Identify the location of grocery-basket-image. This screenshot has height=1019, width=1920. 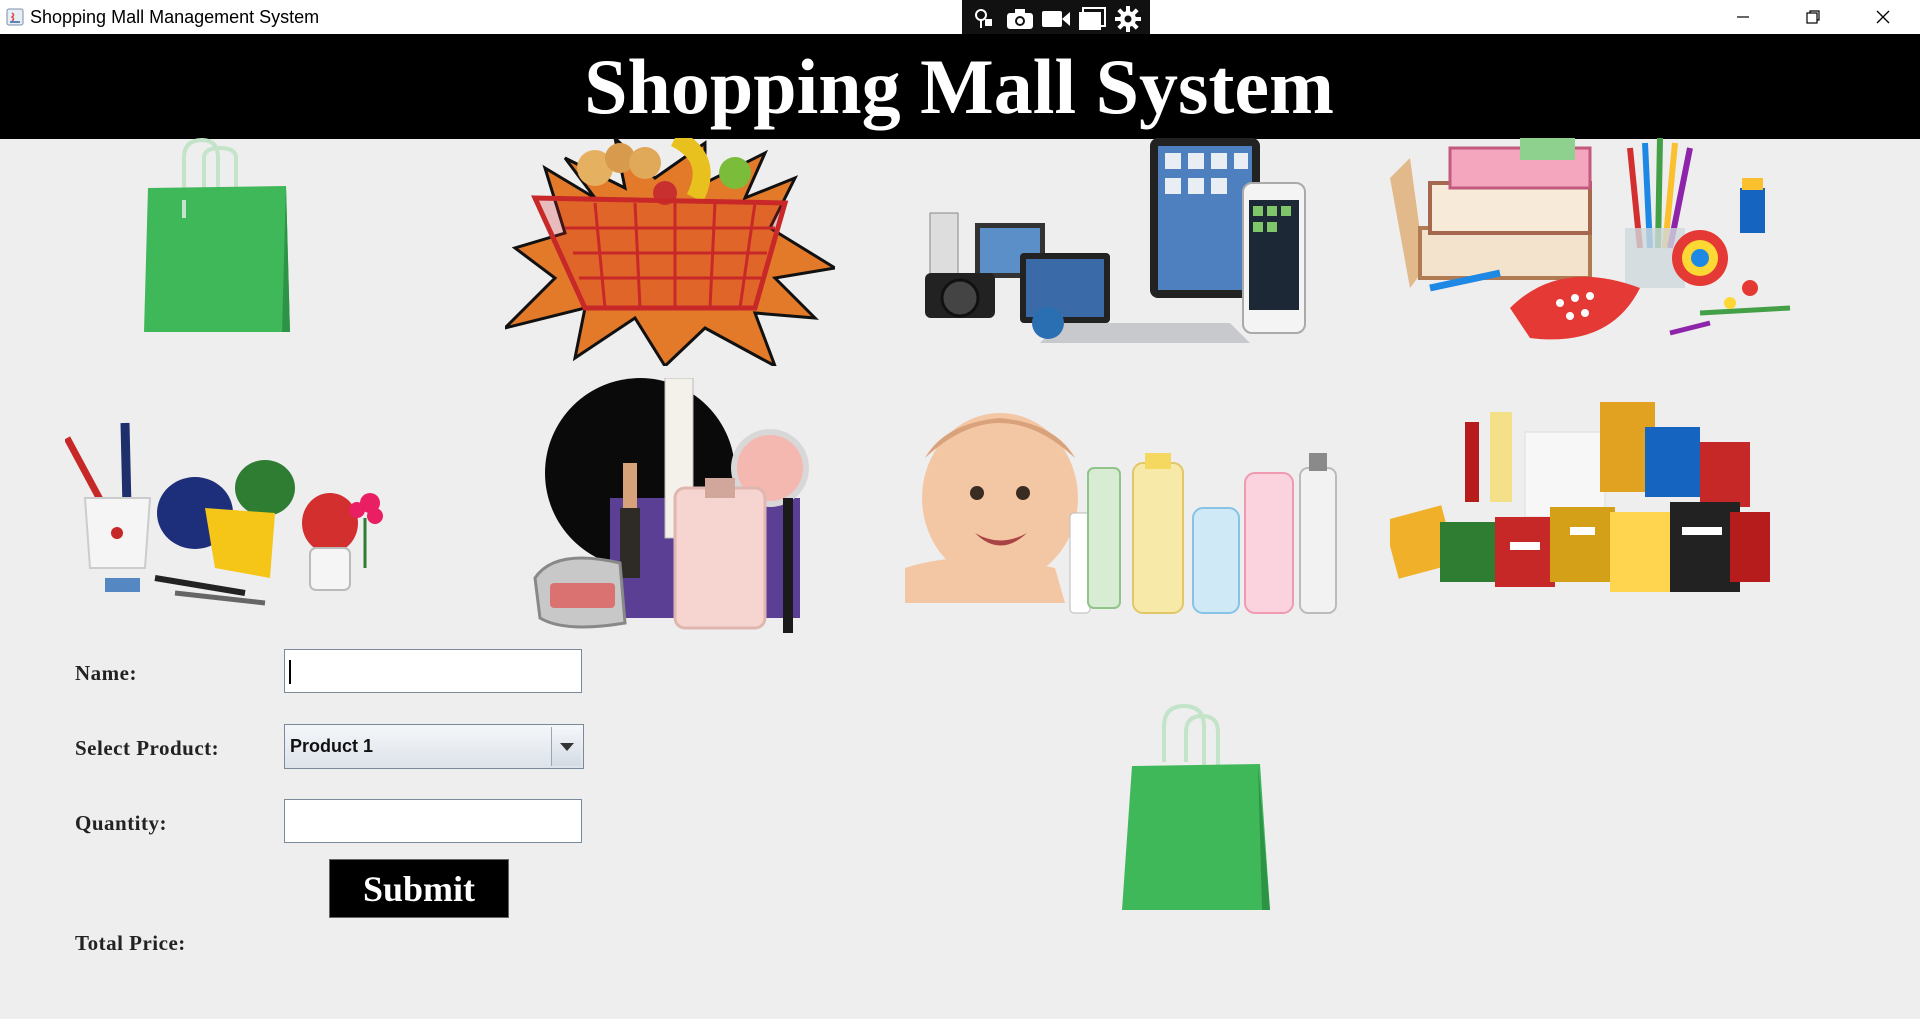
(670, 252).